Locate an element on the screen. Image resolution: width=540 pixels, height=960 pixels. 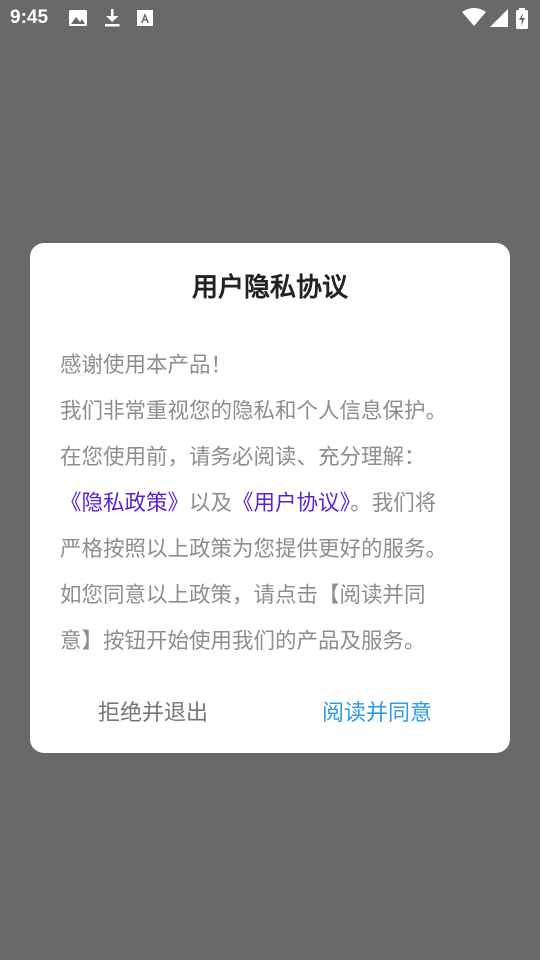
body-line-7: 意】按钮开始使用我们的产品及服务。 is located at coordinates (243, 641).